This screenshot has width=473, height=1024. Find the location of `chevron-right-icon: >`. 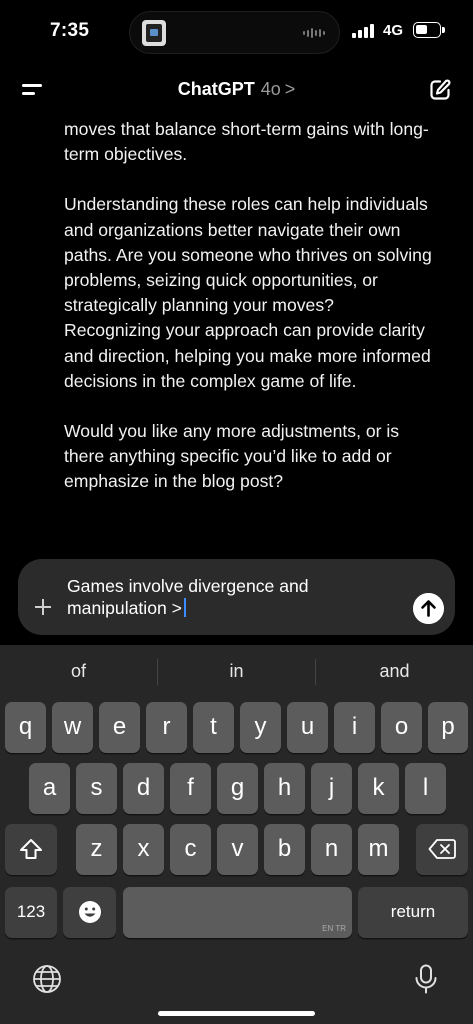

chevron-right-icon: > is located at coordinates (290, 89).